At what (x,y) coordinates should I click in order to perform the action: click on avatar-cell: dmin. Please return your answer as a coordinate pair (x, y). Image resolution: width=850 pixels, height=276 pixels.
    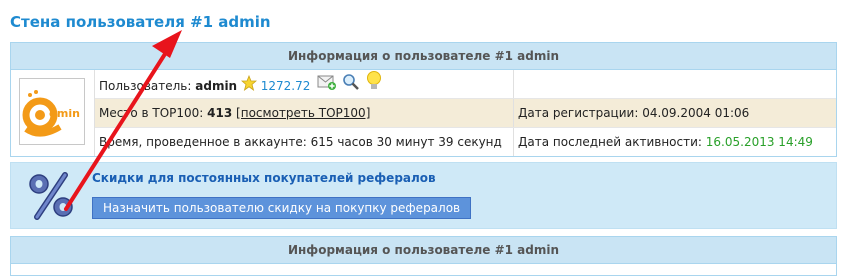
    Looking at the image, I should click on (53, 113).